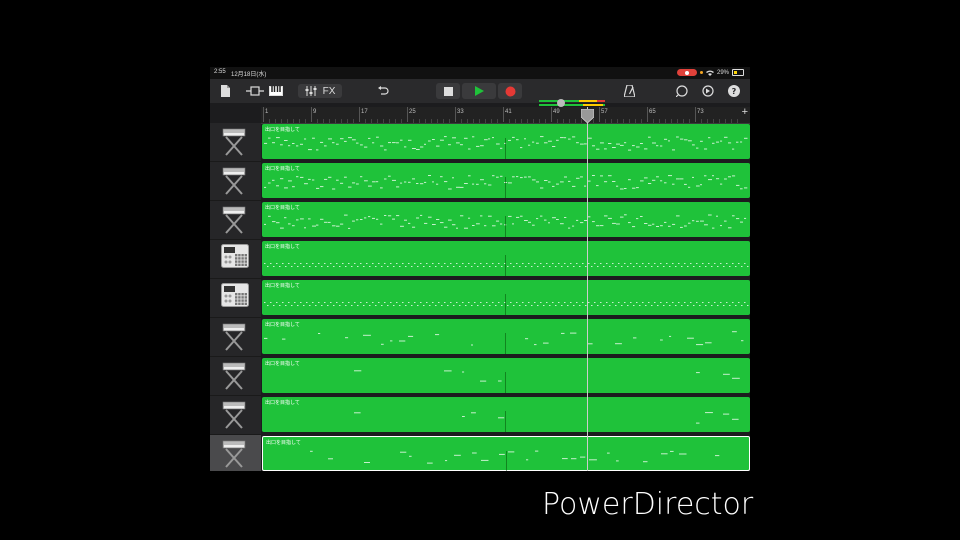  I want to click on ruler-bar-label: 17, so click(364, 112).